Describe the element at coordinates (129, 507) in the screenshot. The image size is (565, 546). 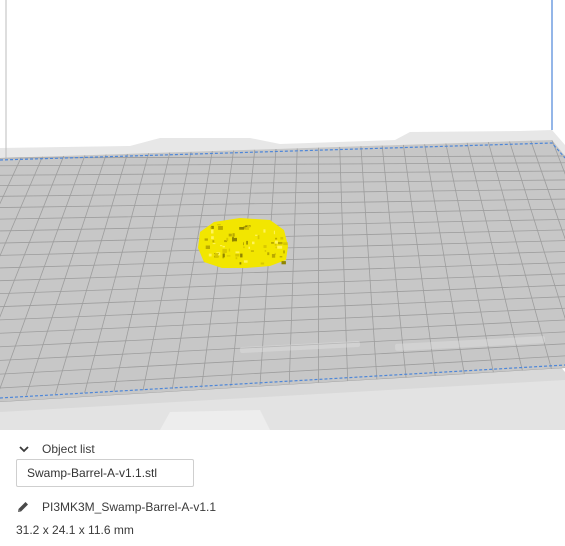
I see `job-name: PI3MK3M_Swamp-Barrel-A-v1.1` at that location.